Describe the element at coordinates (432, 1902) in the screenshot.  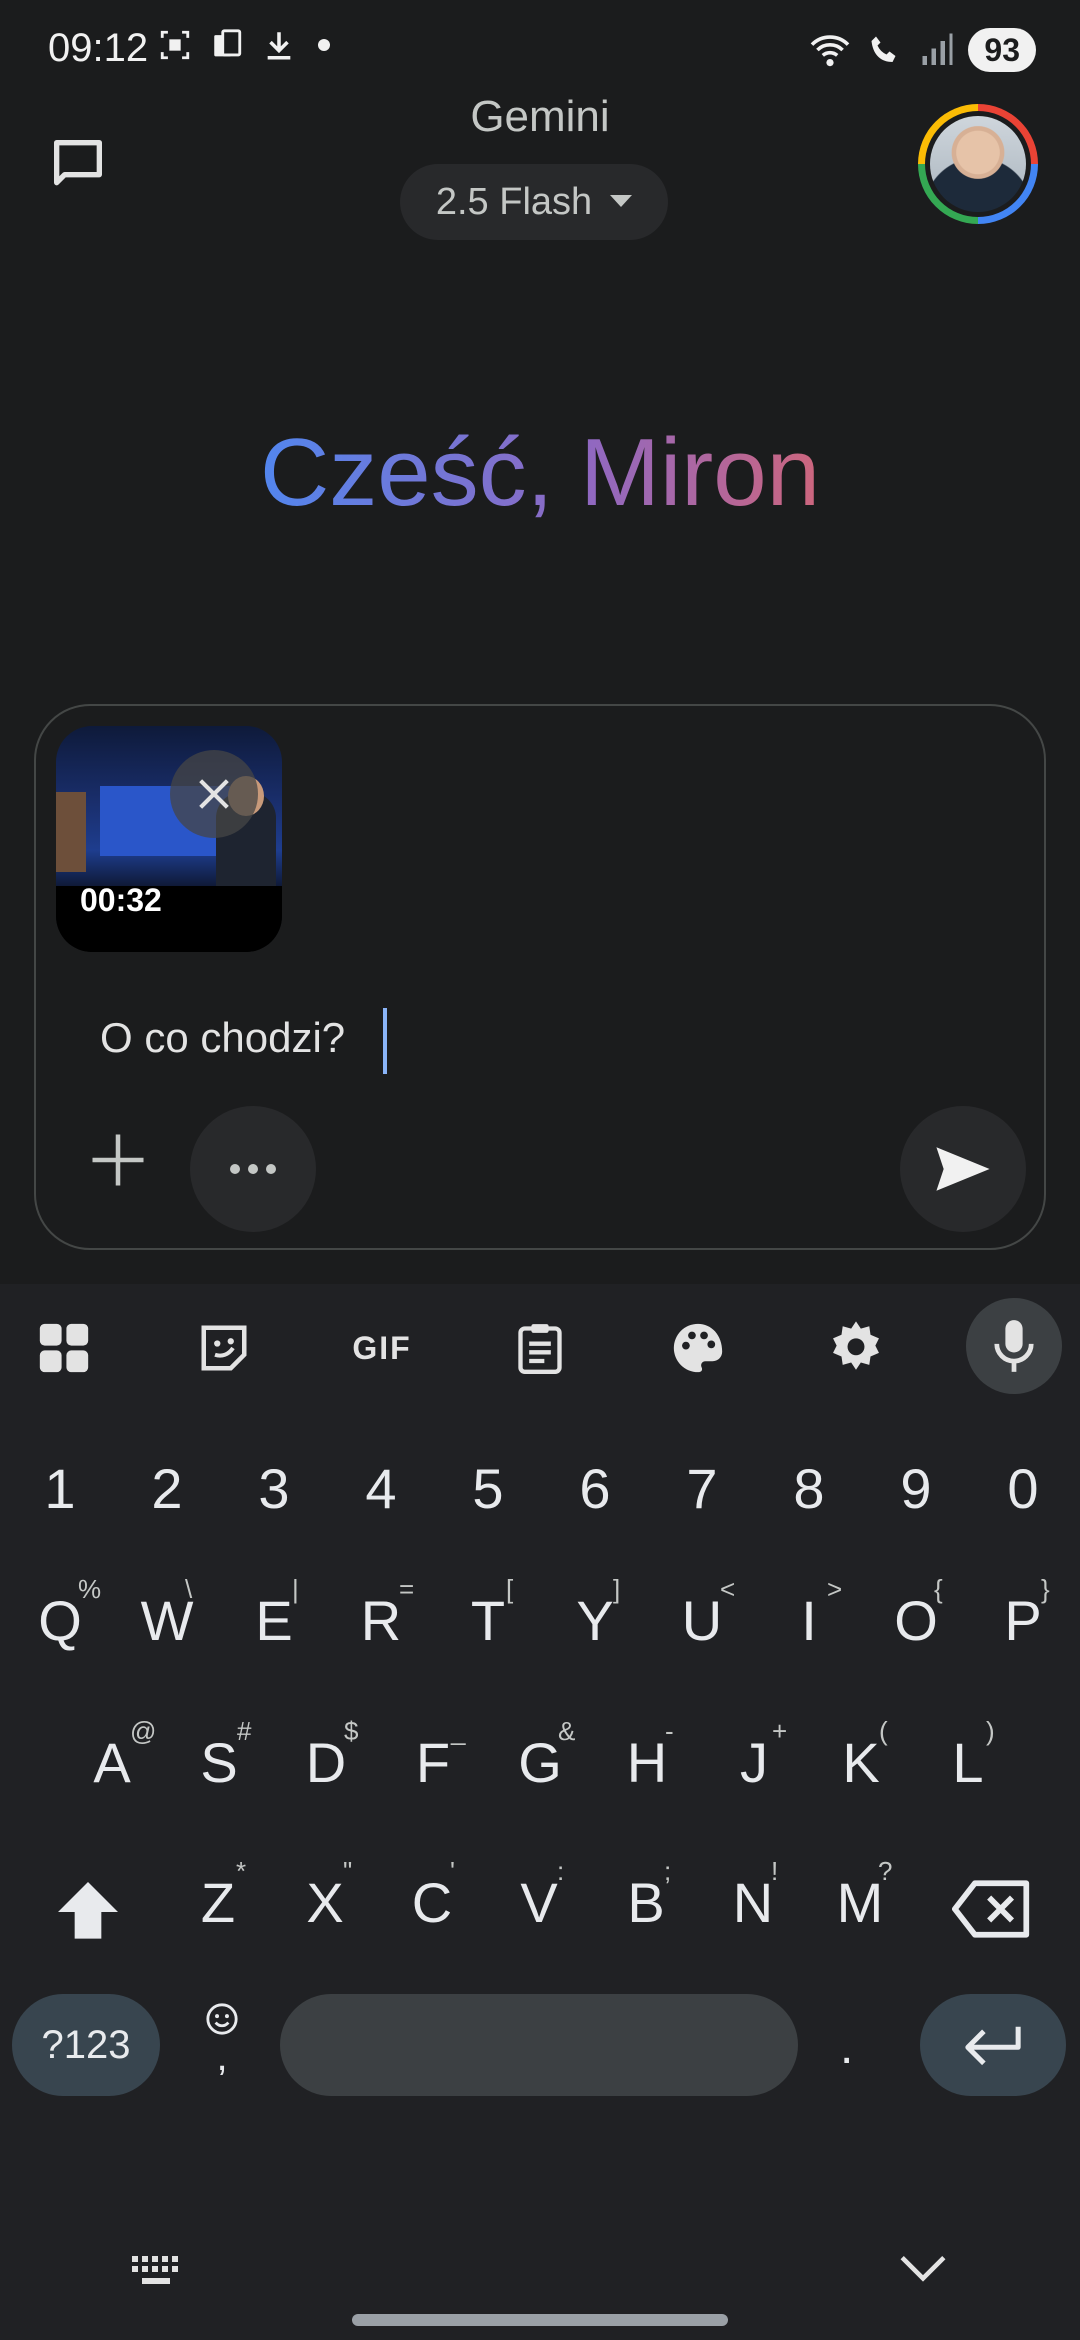
I see `key-label: C` at that location.